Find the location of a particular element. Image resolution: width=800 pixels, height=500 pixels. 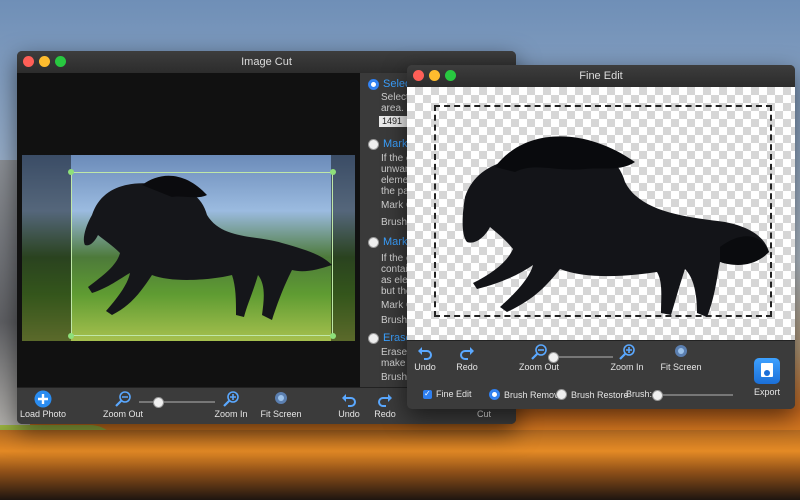

brush-remove-option: Brush Remove is located at coordinates (526, 394).